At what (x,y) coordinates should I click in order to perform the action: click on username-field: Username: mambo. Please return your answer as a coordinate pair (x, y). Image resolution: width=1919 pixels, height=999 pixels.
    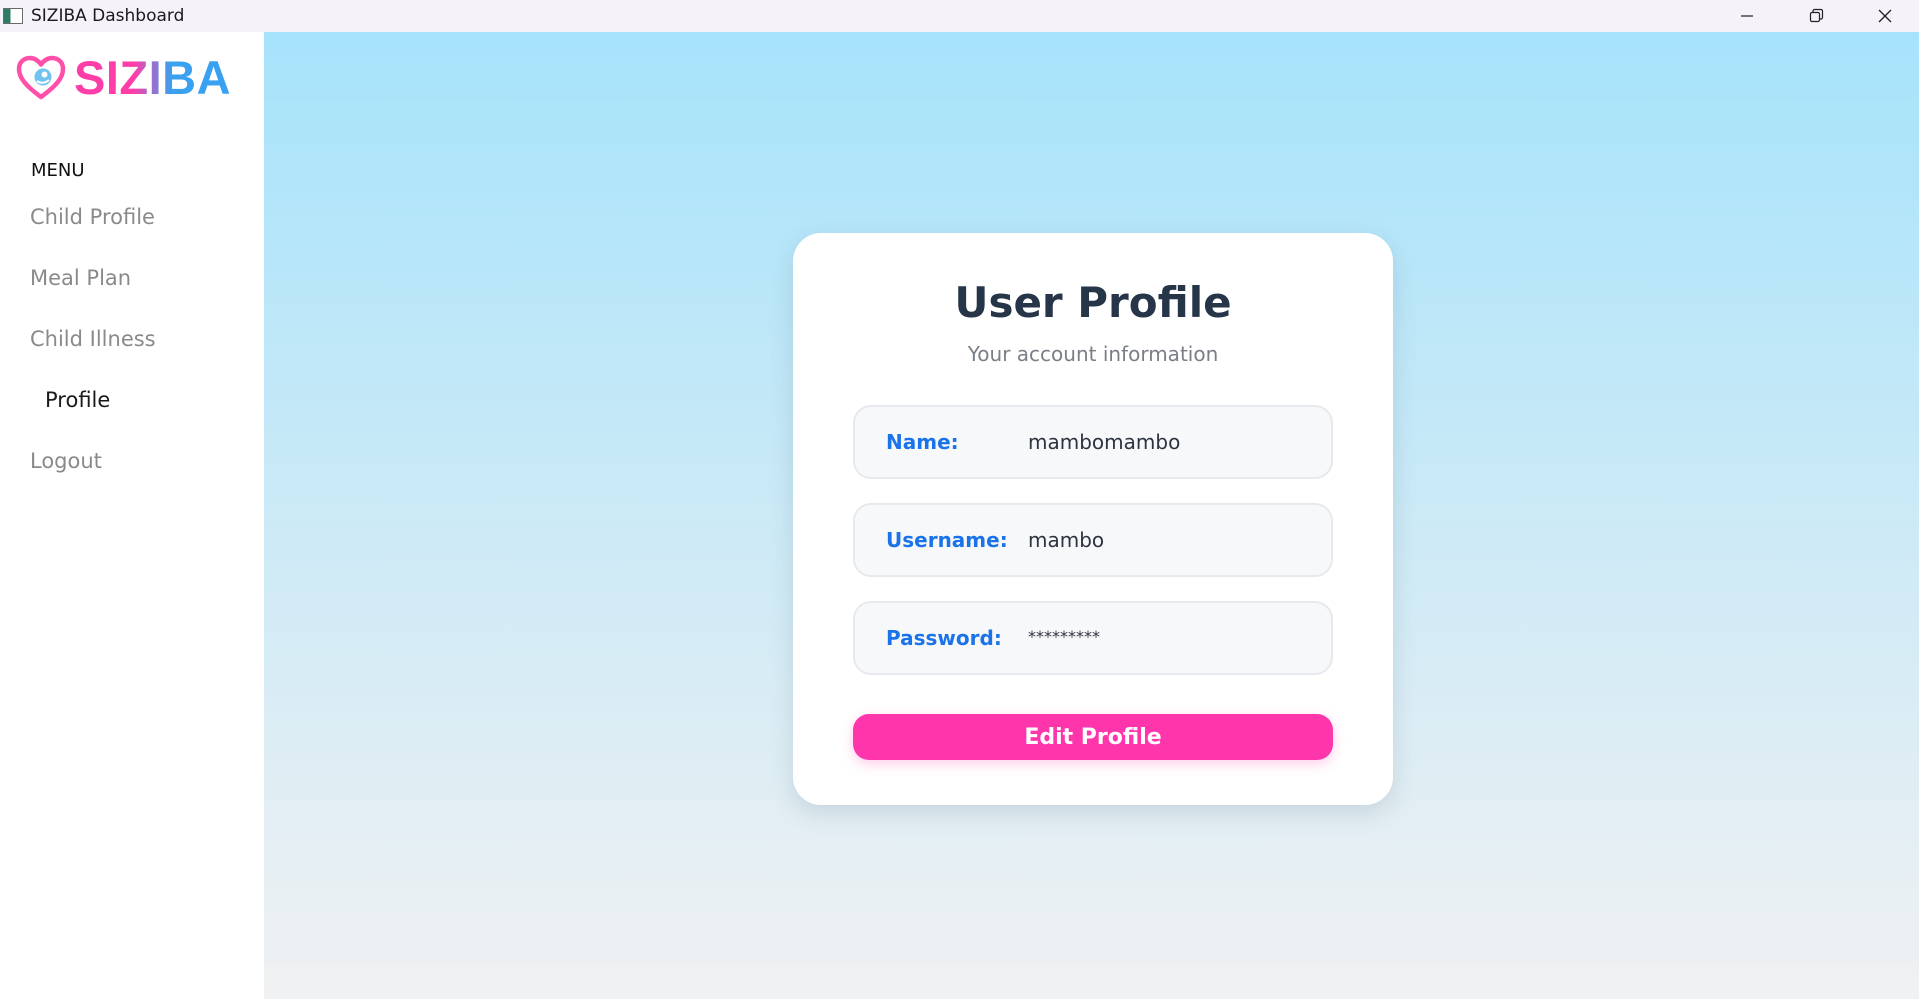
    Looking at the image, I should click on (1093, 540).